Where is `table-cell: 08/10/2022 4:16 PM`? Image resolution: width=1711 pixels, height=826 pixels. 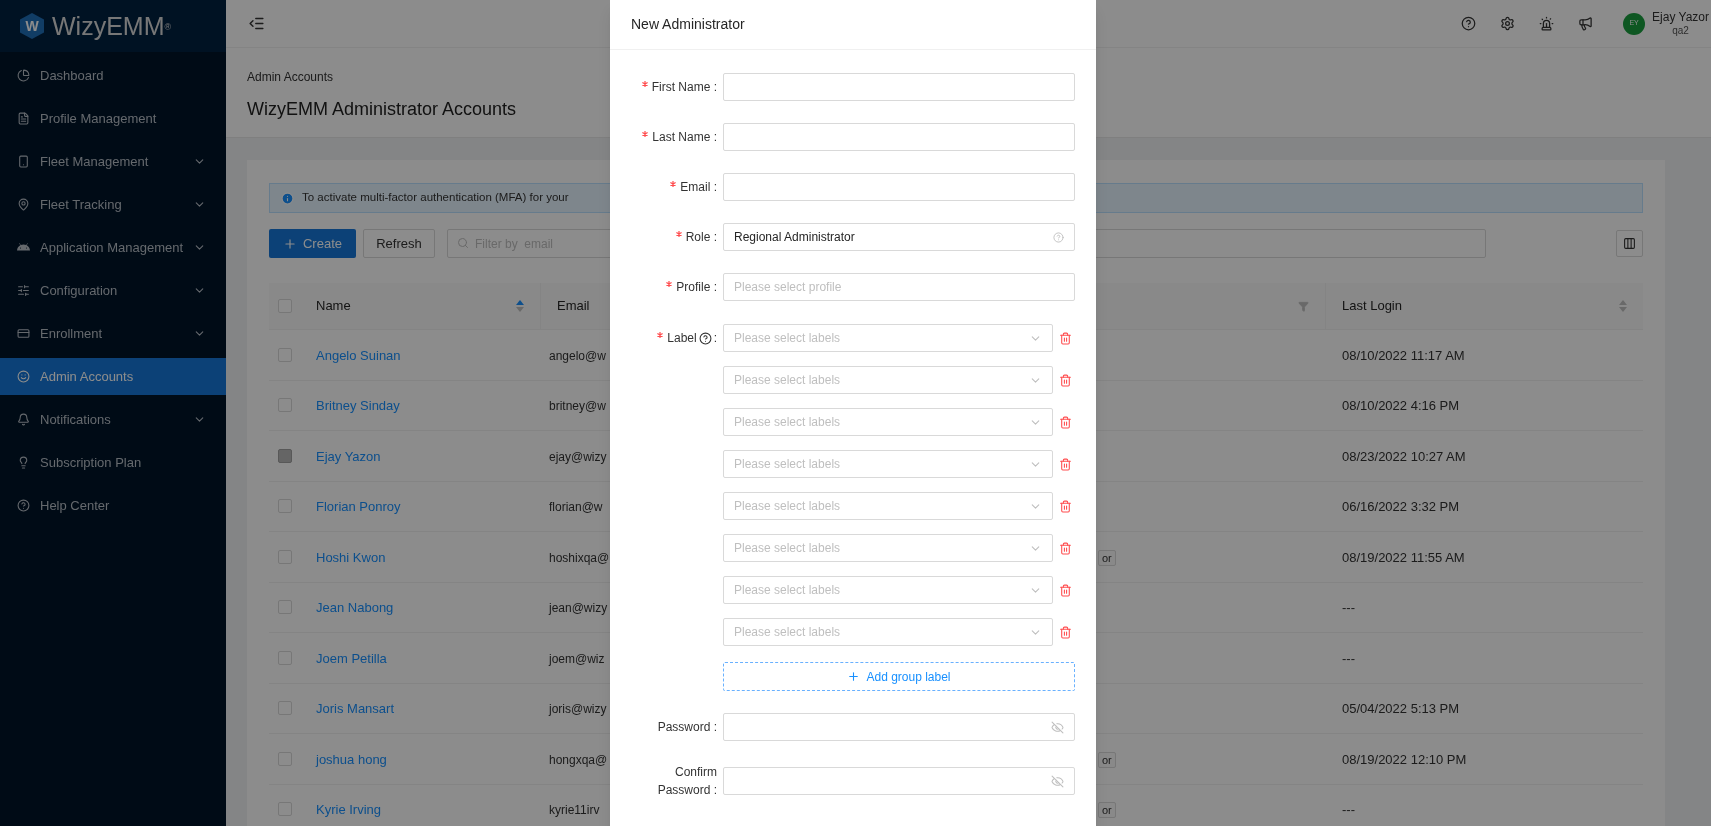
table-cell: 08/10/2022 4:16 PM is located at coordinates (1401, 406).